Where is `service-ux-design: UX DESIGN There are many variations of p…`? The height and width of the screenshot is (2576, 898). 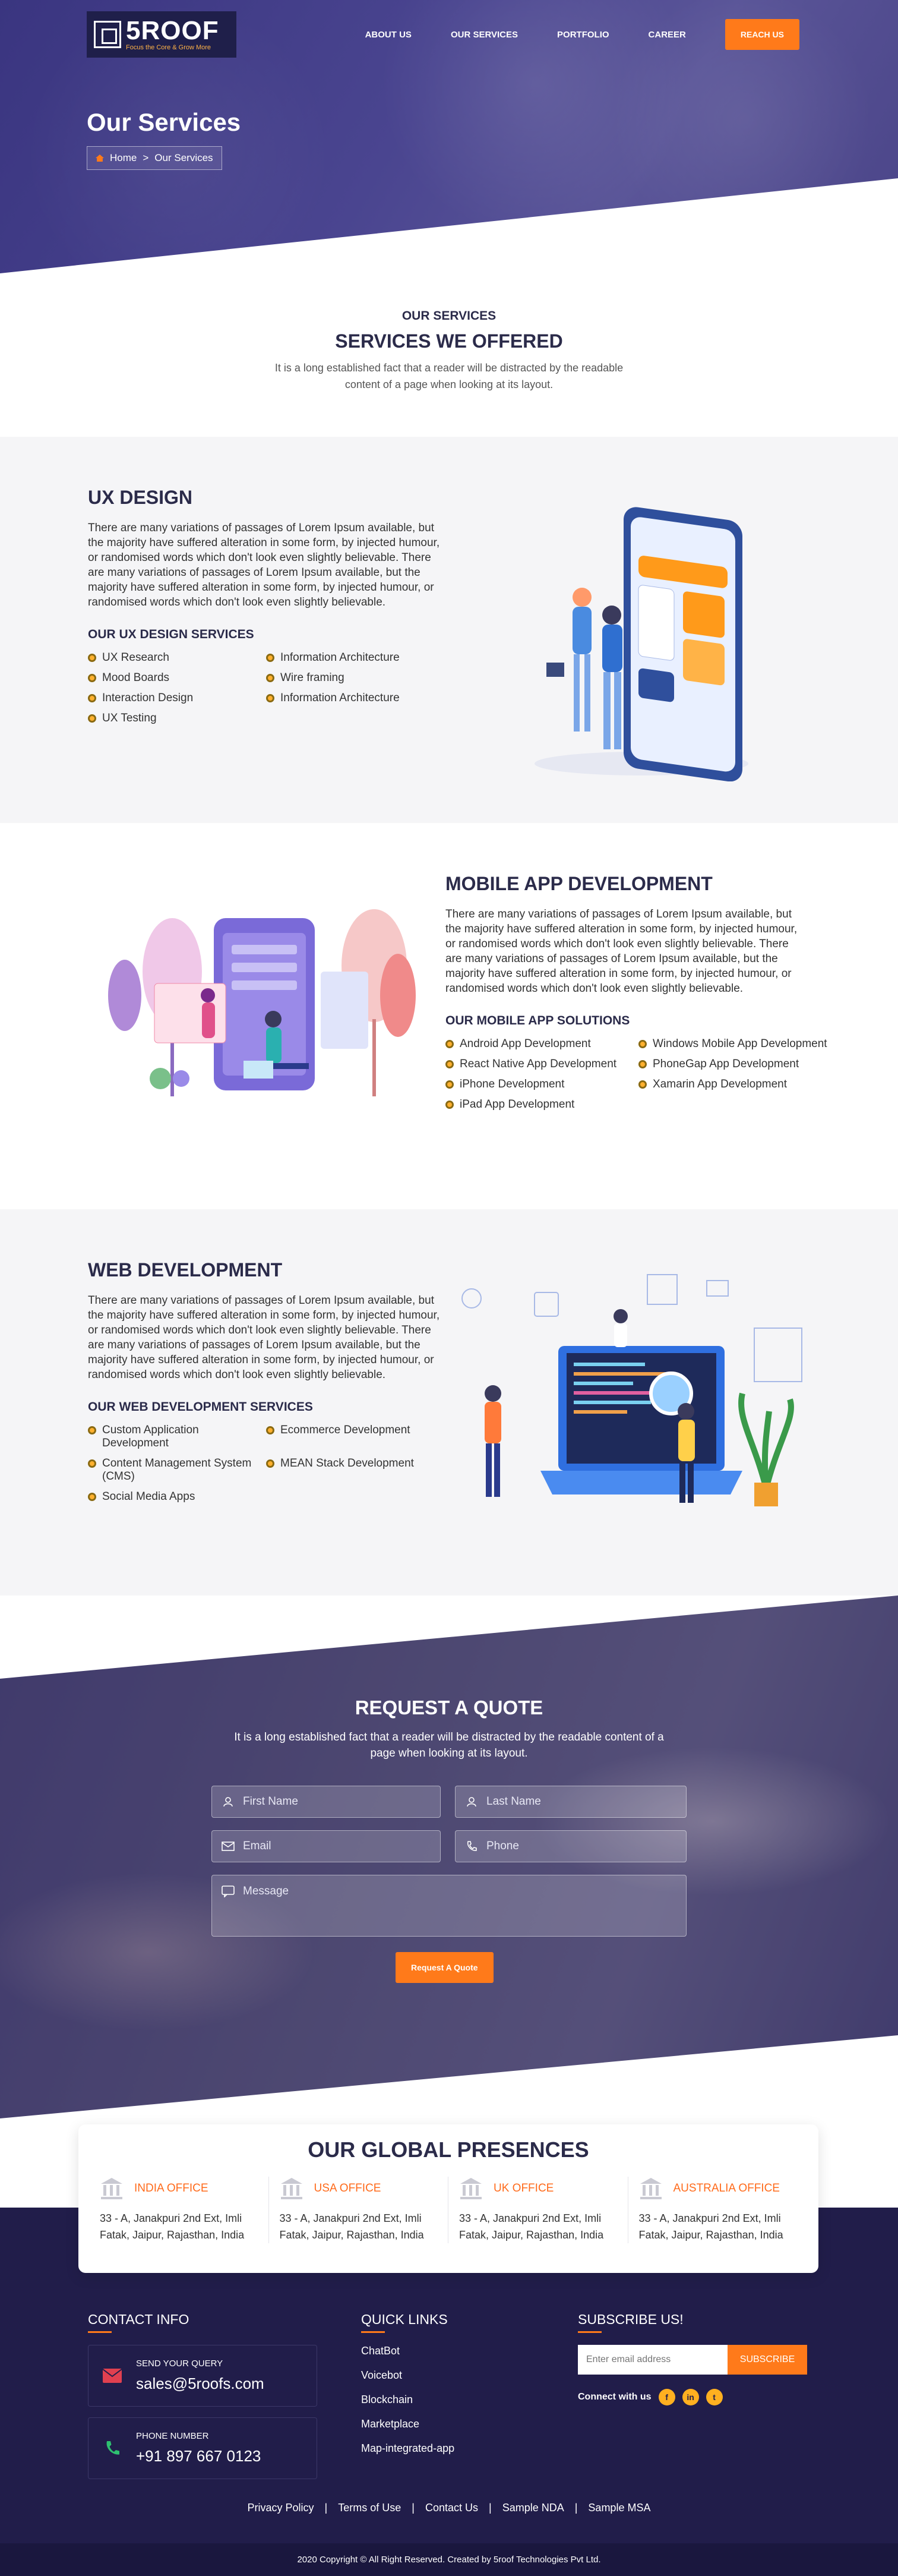
service-ux-design: UX DESIGN There are many variations of p… is located at coordinates (449, 630).